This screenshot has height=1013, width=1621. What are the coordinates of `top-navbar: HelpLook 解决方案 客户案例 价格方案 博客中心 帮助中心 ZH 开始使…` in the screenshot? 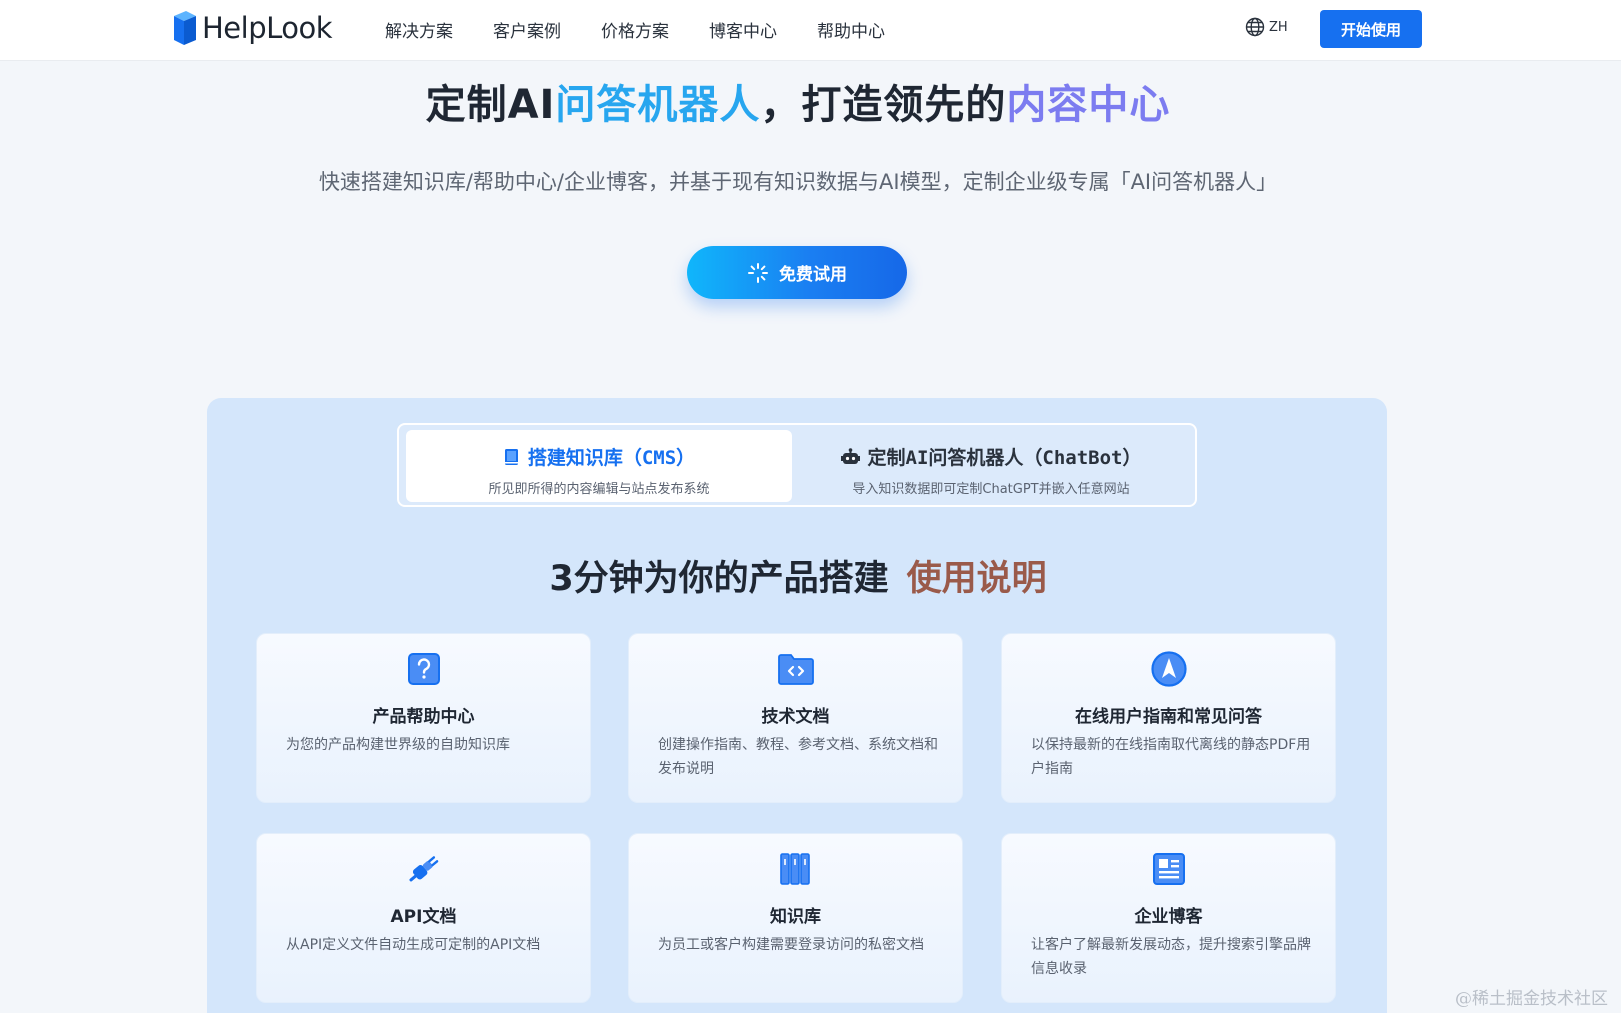 It's located at (810, 30).